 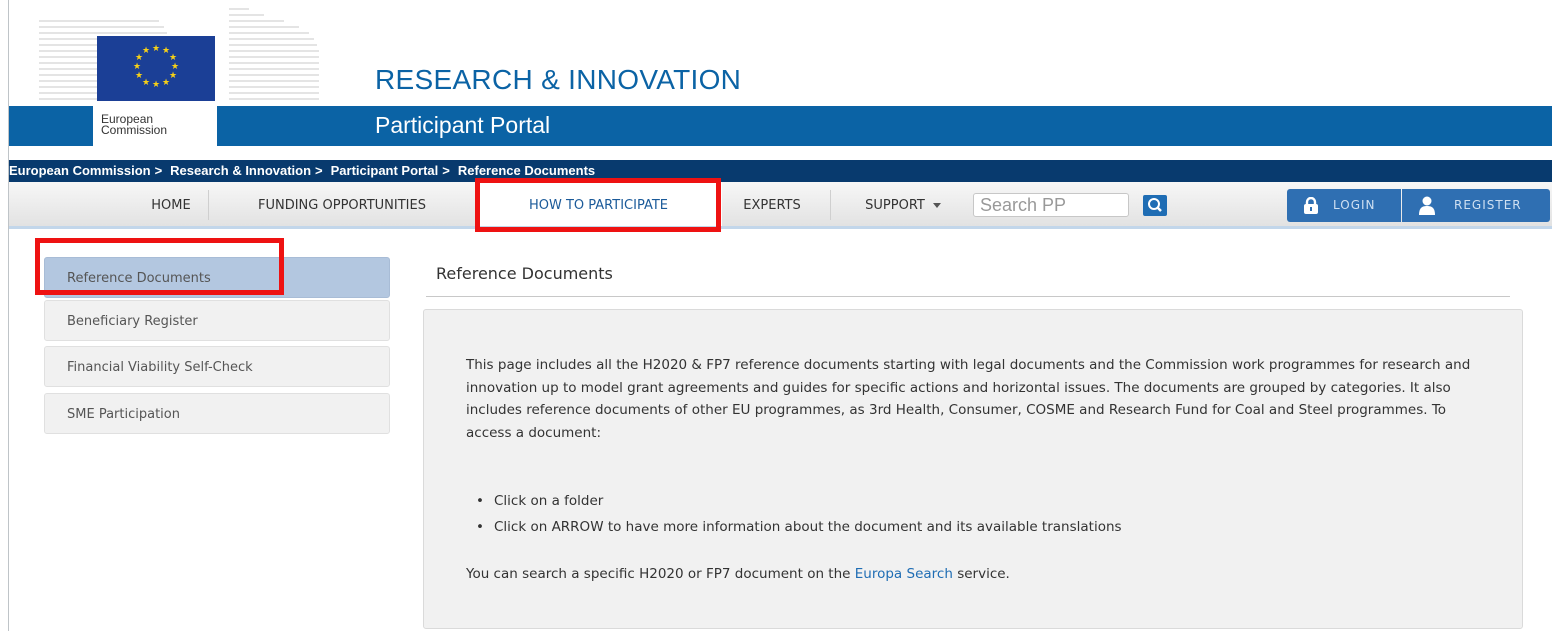 What do you see at coordinates (780, 126) in the screenshot?
I see `title-band` at bounding box center [780, 126].